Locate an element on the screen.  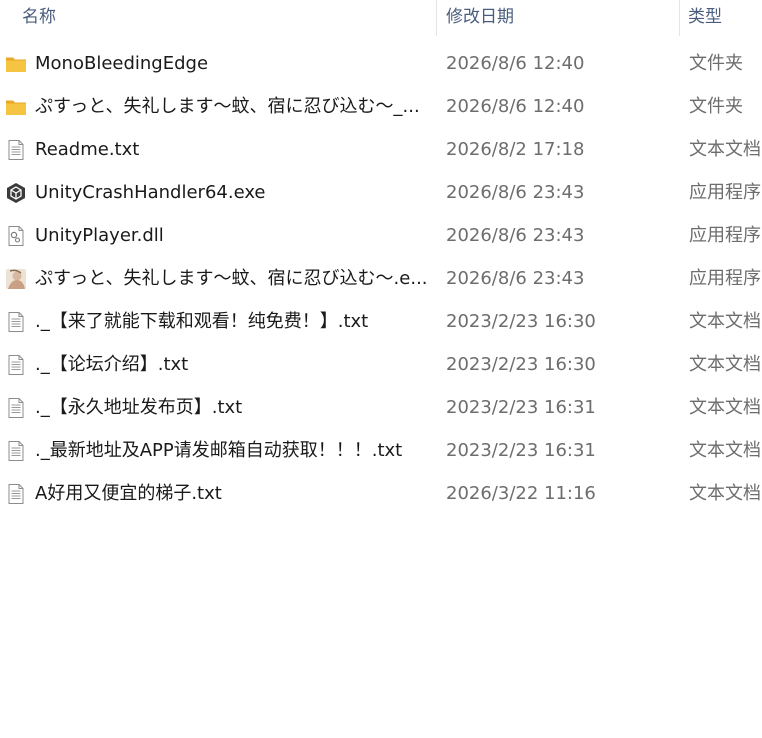
file-name: ._最新地址及APP请发邮箱自动获取！！！.txt is located at coordinates (218, 450).